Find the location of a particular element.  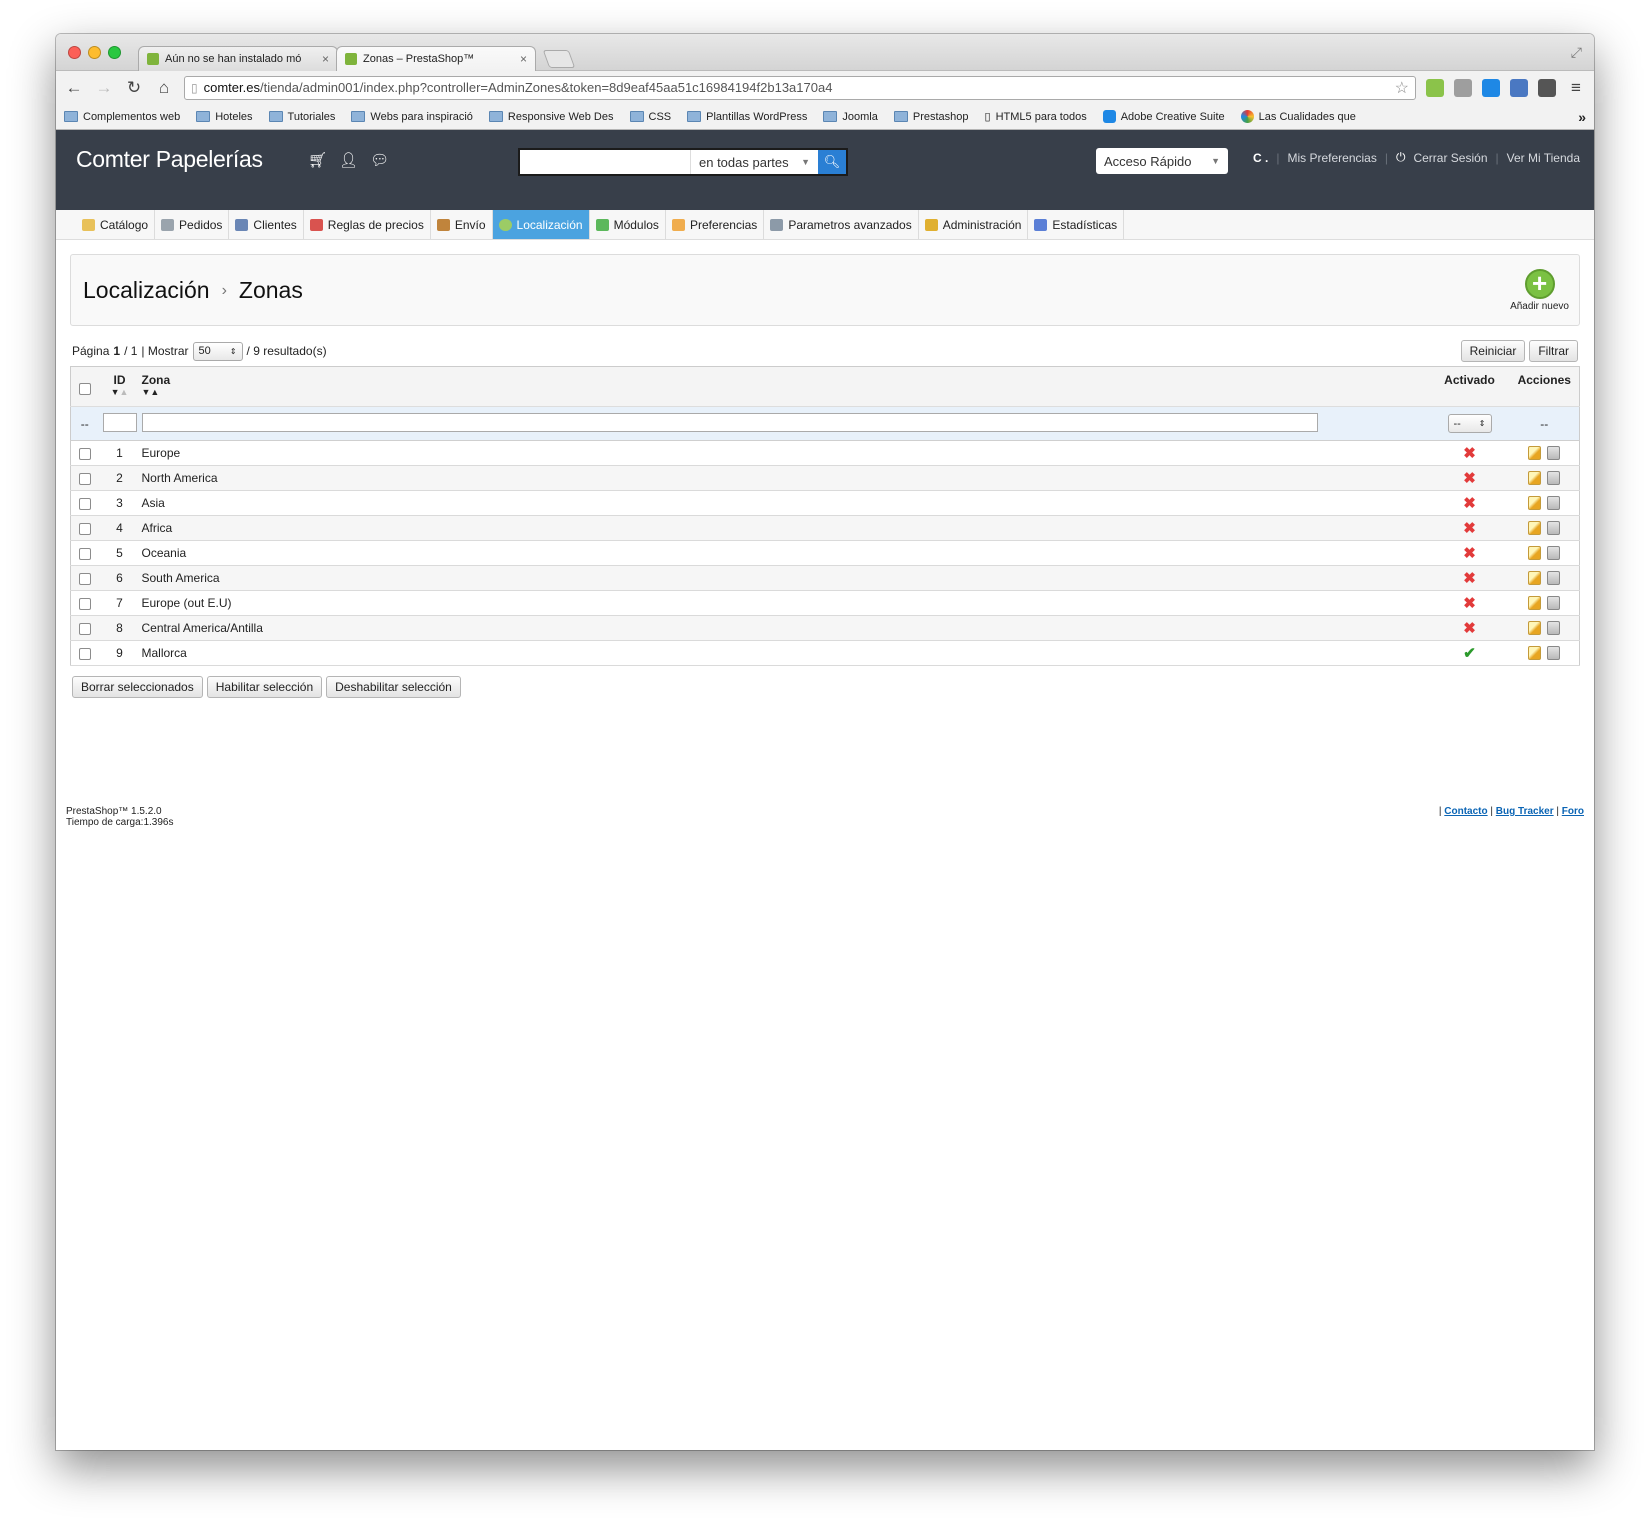

table-row: 6 South America ✖ is located at coordinates (825, 578).